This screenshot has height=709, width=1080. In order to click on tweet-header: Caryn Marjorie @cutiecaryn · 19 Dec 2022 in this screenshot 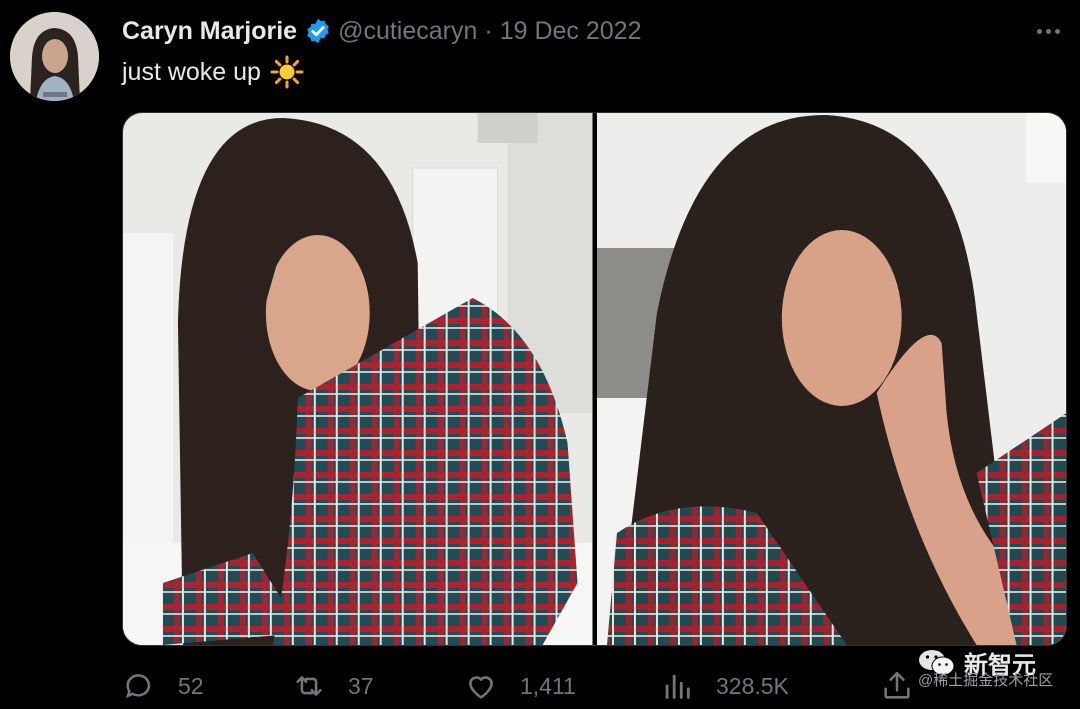, I will do `click(382, 31)`.